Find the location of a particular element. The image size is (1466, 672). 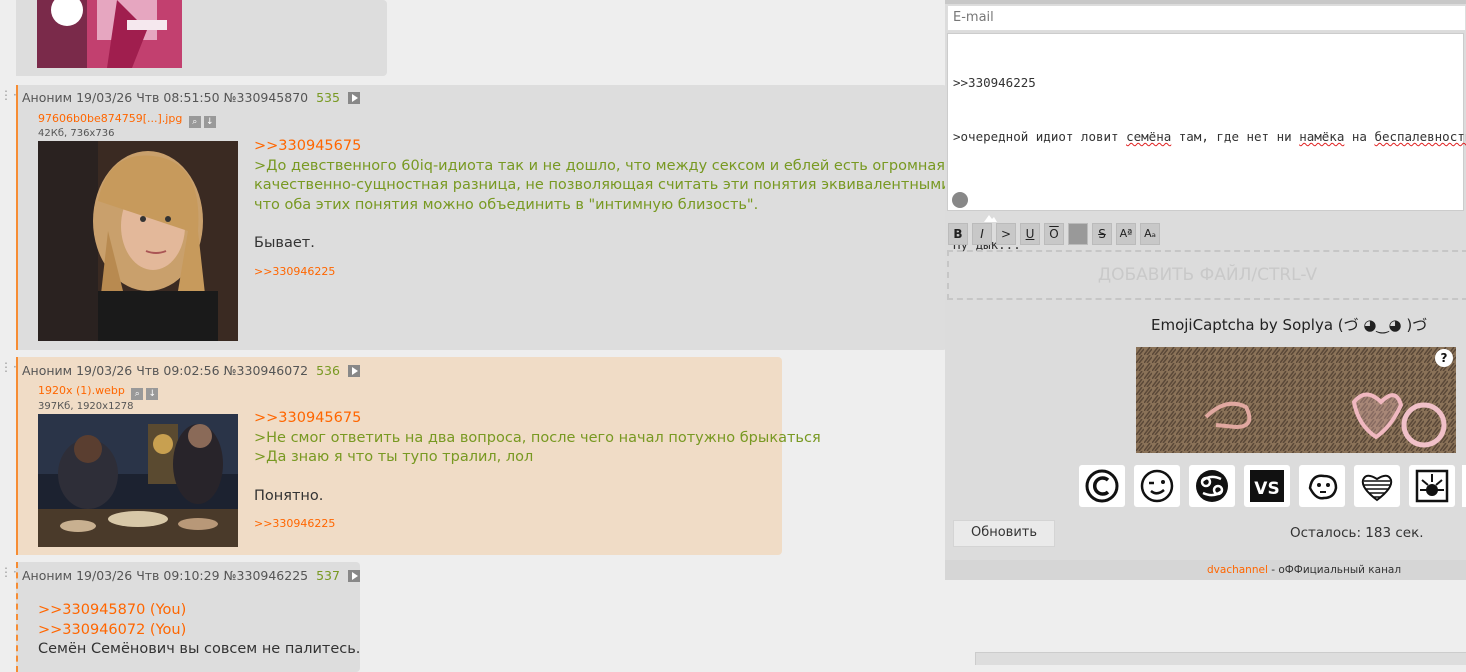

strike-button: S is located at coordinates (1102, 234).